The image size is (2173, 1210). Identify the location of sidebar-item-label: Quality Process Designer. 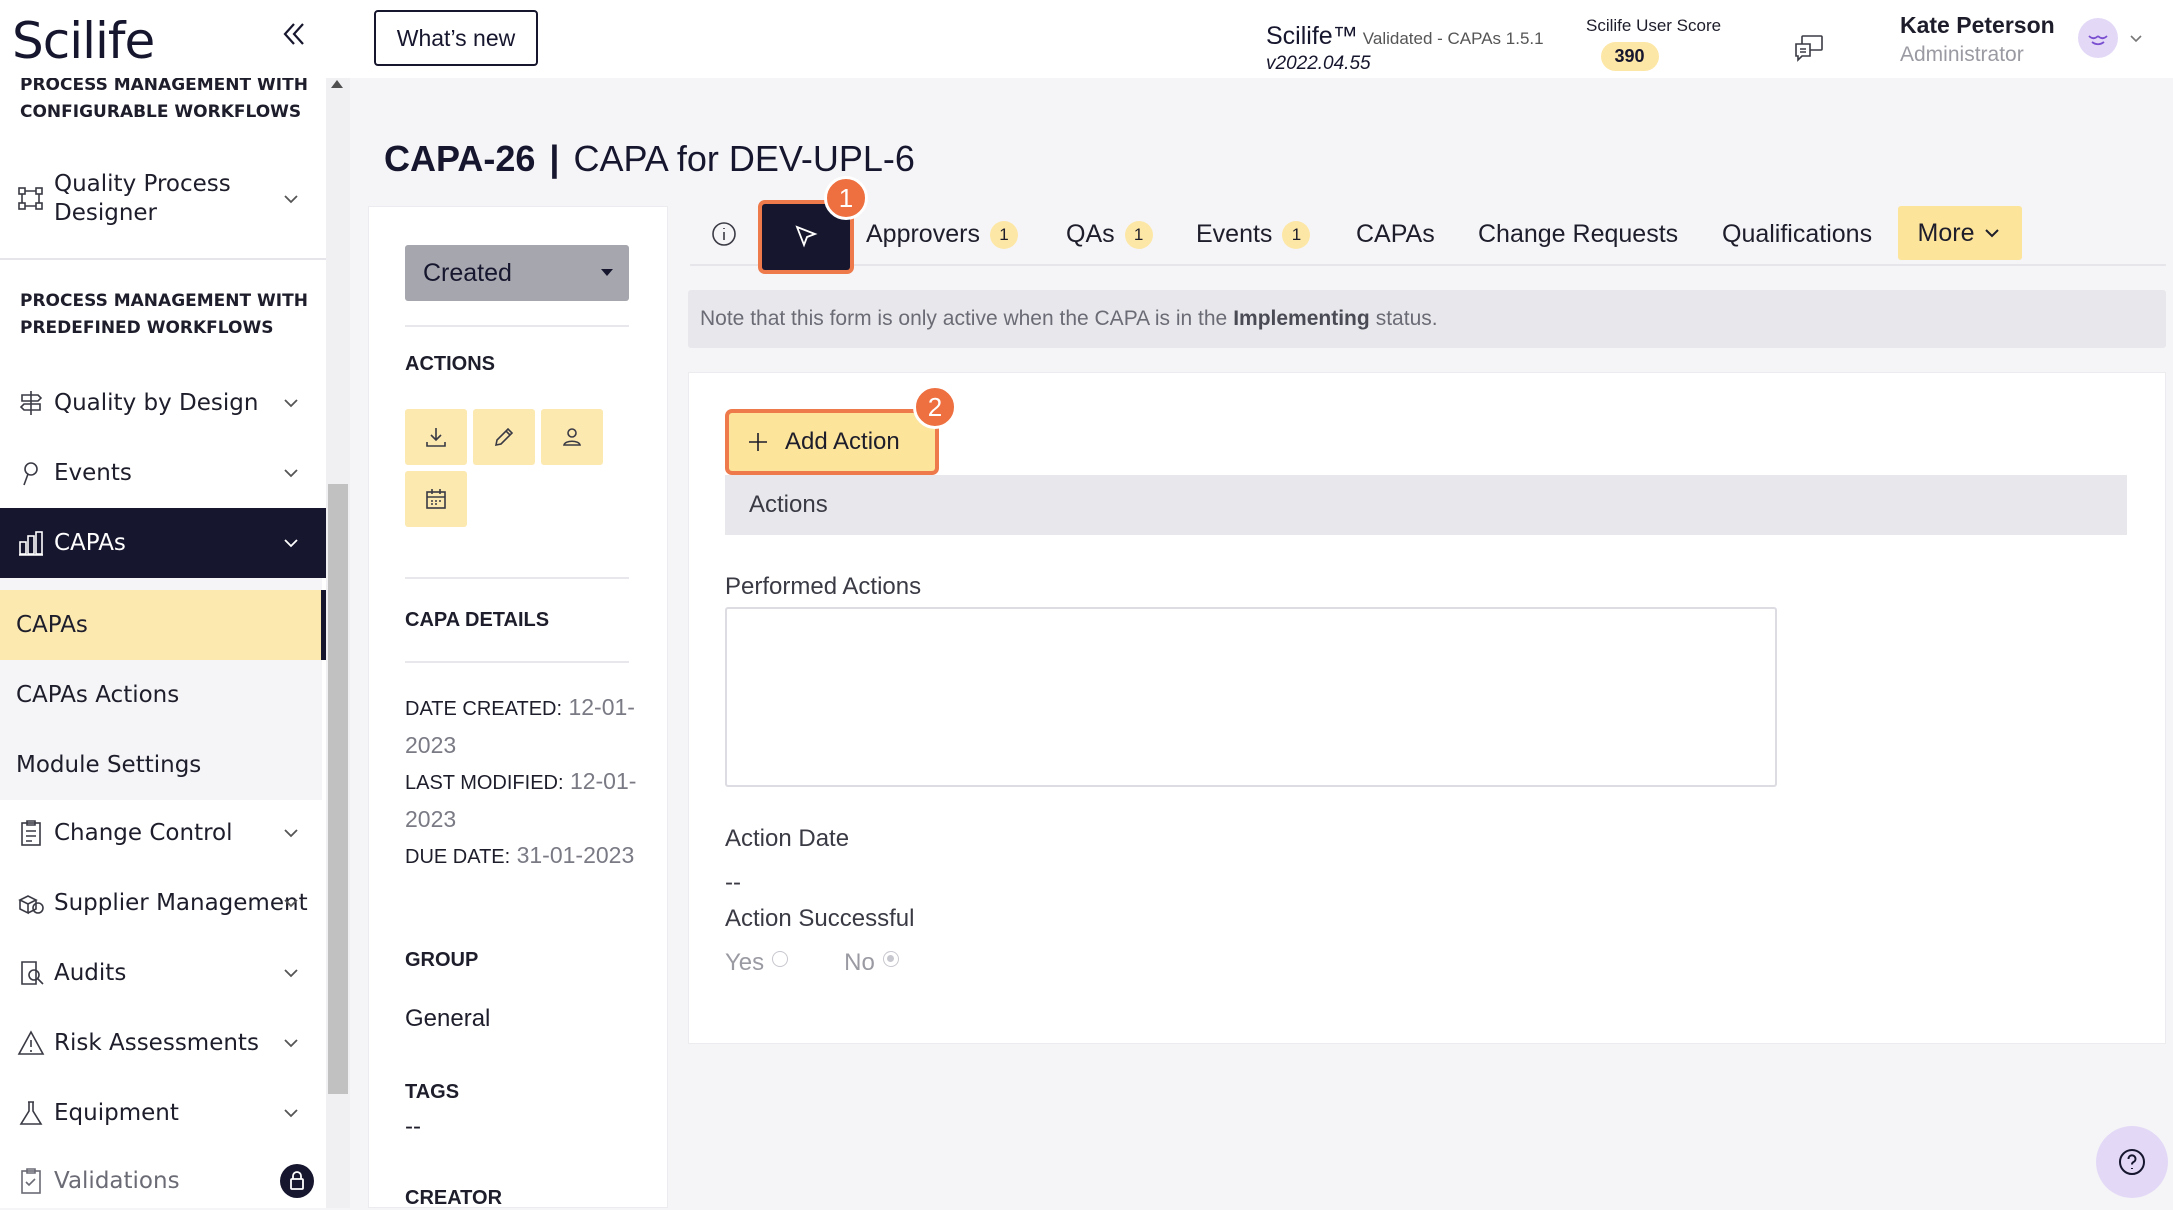
(142, 198).